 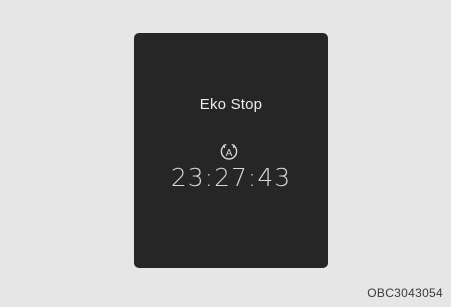 What do you see at coordinates (231, 104) in the screenshot?
I see `display-title: Eko Stop` at bounding box center [231, 104].